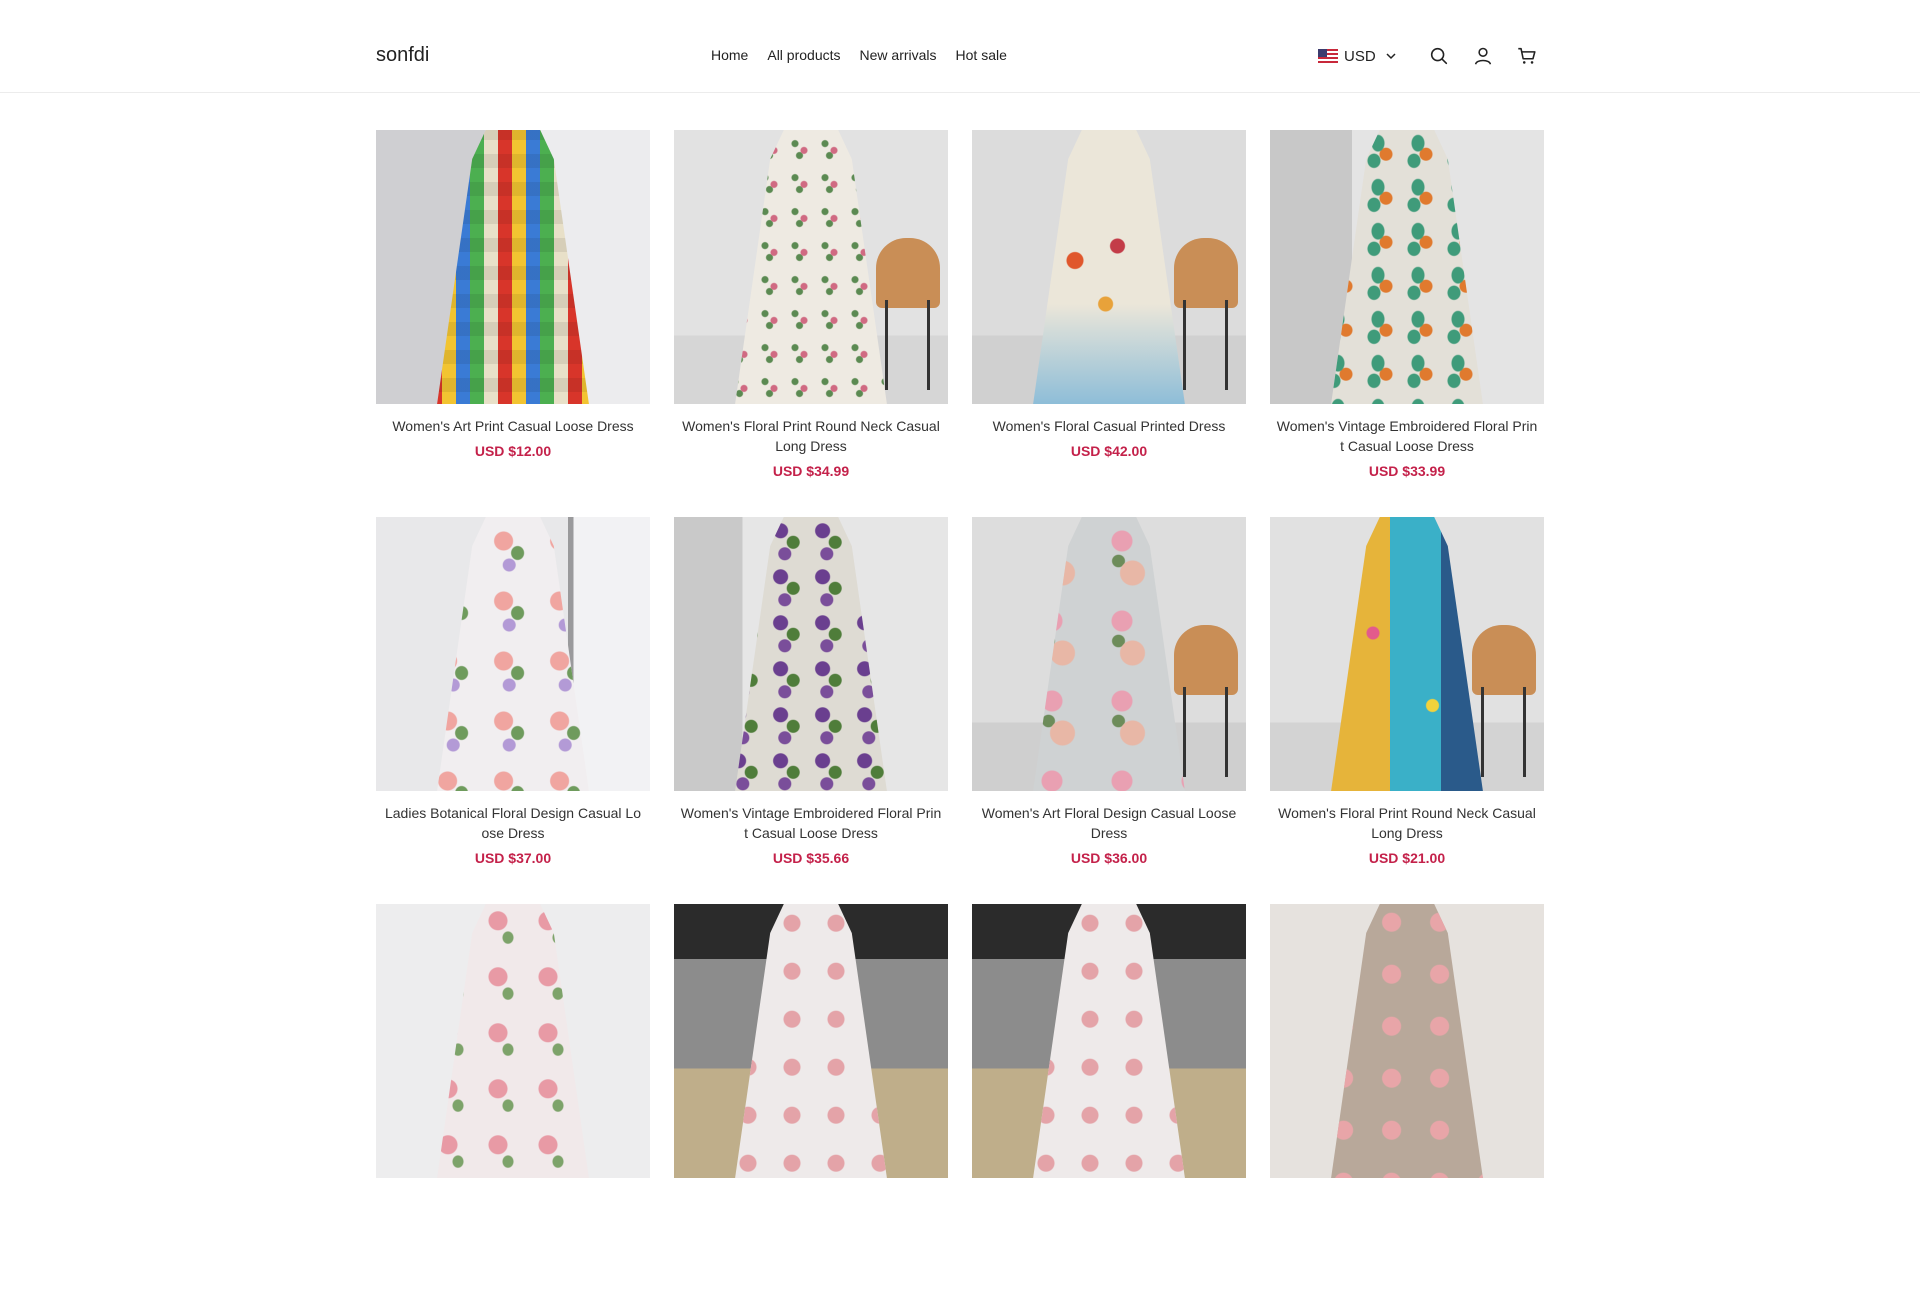 Image resolution: width=1920 pixels, height=1291 pixels. What do you see at coordinates (1527, 56) in the screenshot?
I see `cart-icon` at bounding box center [1527, 56].